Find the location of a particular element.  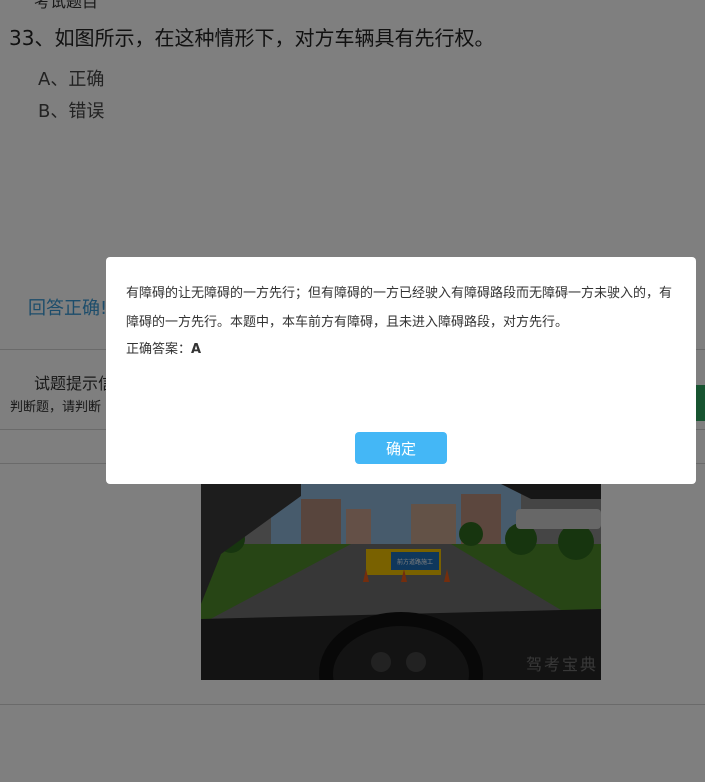

correct-answer: 正确答案：A is located at coordinates (163, 347).